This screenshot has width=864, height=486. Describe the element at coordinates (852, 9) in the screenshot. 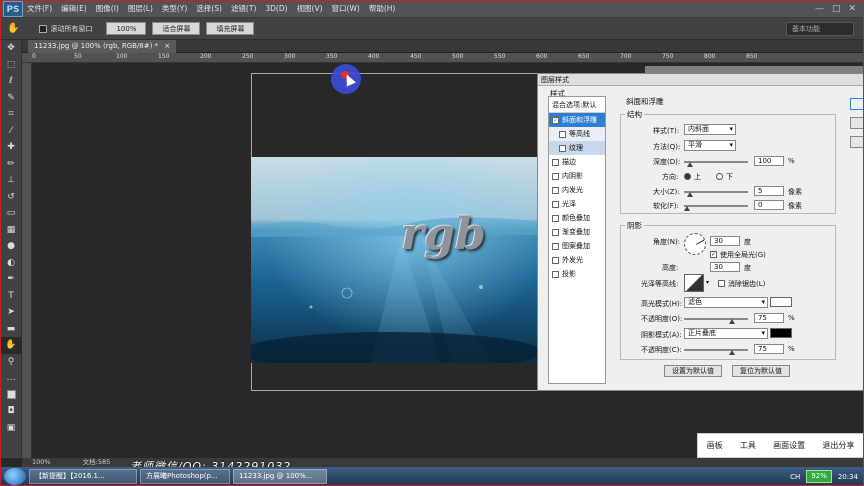

I see `close-icon: ✕` at that location.